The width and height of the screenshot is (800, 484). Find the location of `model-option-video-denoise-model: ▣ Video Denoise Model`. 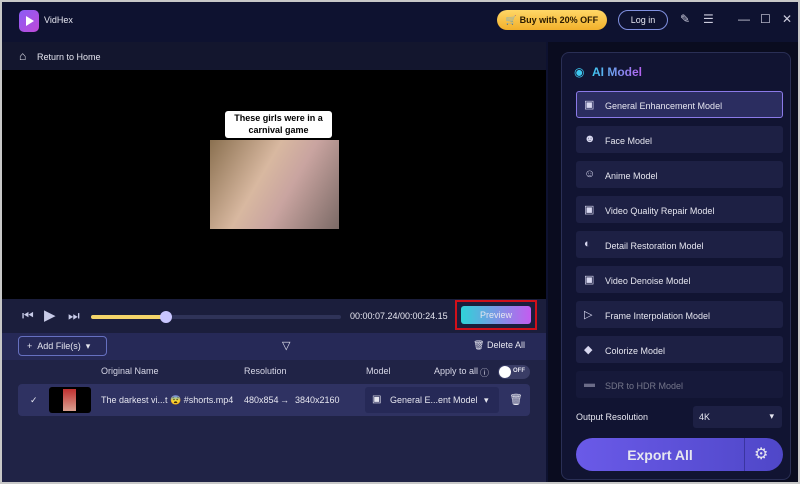

model-option-video-denoise-model: ▣ Video Denoise Model is located at coordinates (679, 279).